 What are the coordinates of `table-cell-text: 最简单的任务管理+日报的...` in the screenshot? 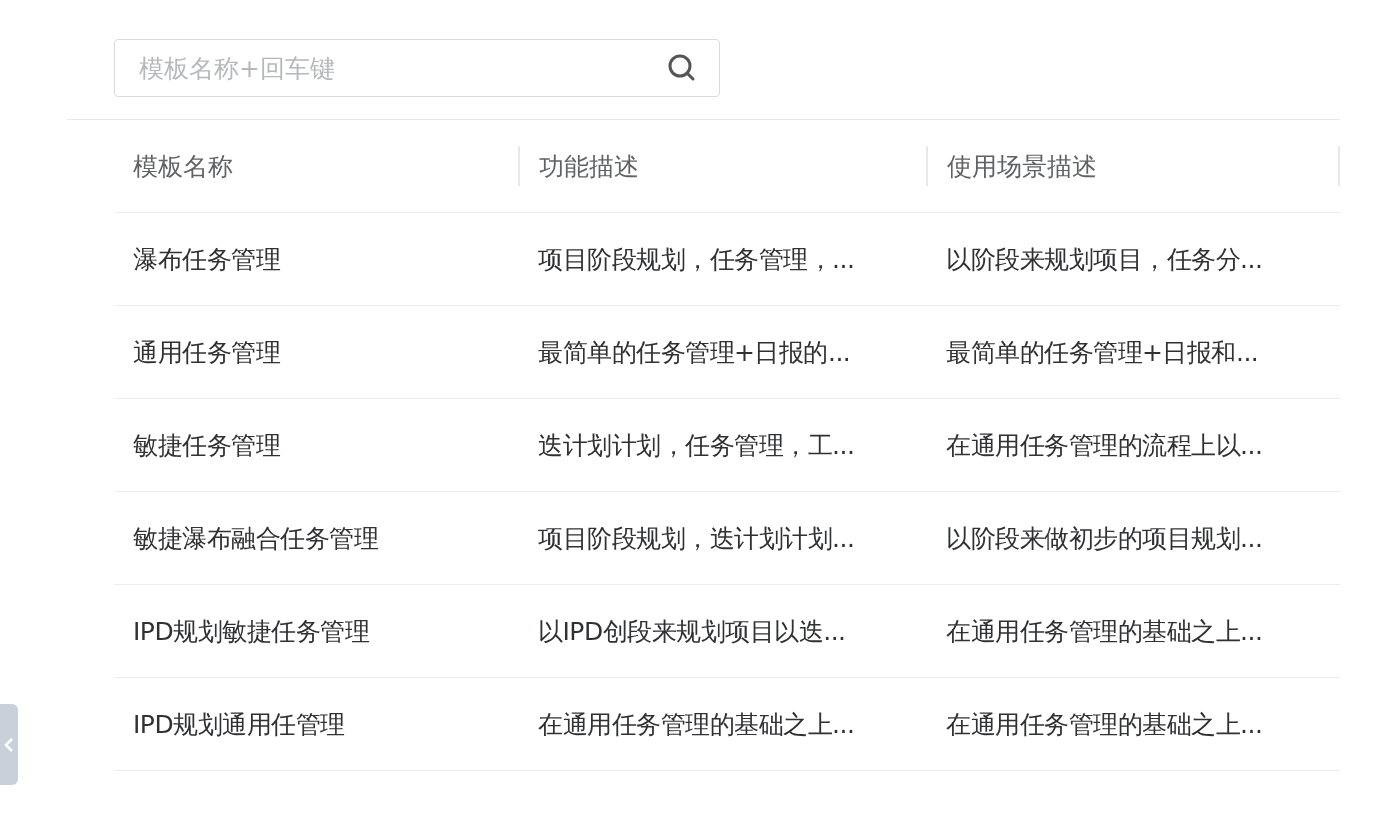 It's located at (694, 352).